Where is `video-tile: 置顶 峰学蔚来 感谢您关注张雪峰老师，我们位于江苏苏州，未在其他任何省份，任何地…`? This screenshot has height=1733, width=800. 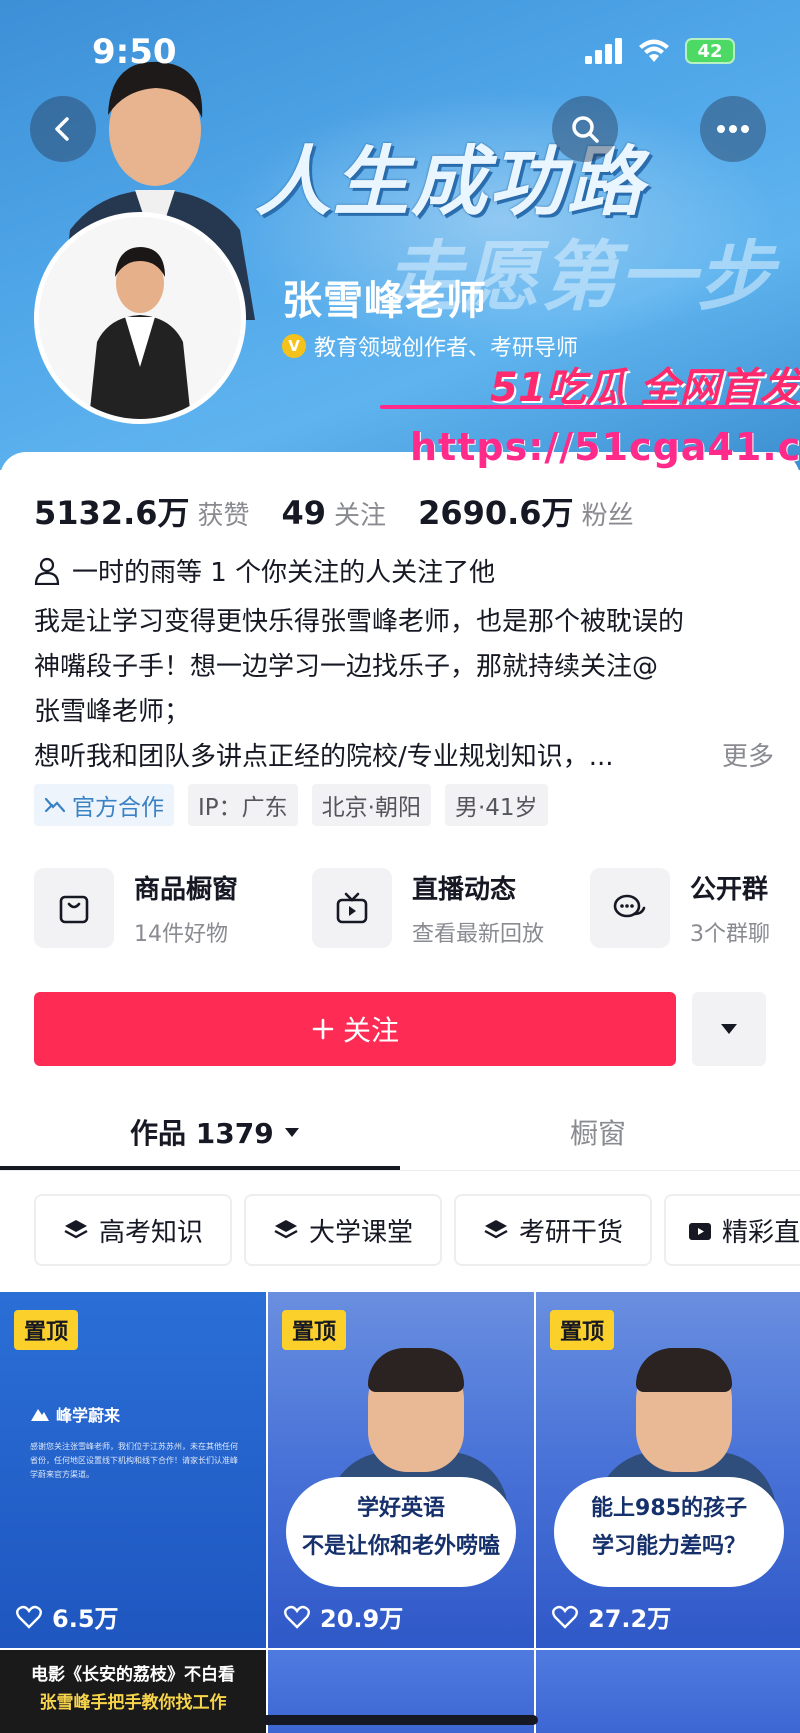
video-tile: 置顶 峰学蔚来 感谢您关注张雪峰老师，我们位于江苏苏州，未在其他任何省份，任何地… is located at coordinates (133, 1470).